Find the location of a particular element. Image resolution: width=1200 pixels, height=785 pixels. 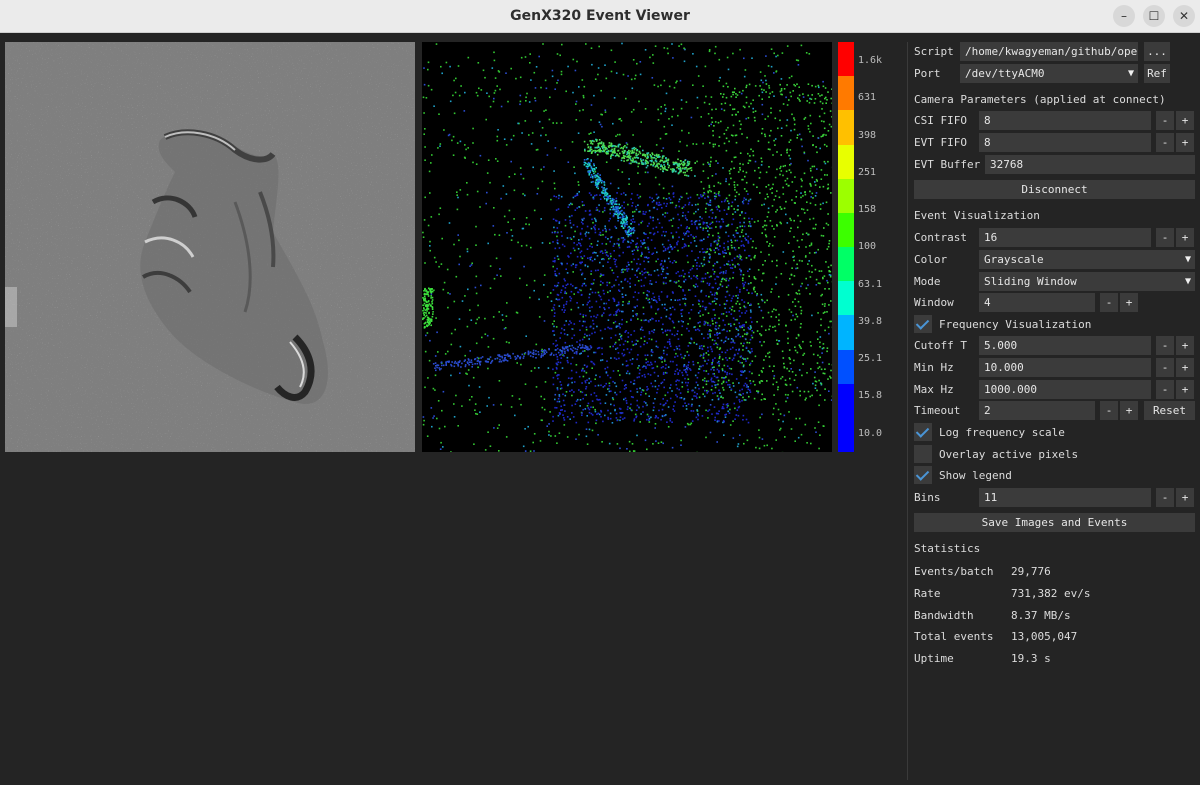

evt-fifo-decrement-button: - is located at coordinates (1165, 142).